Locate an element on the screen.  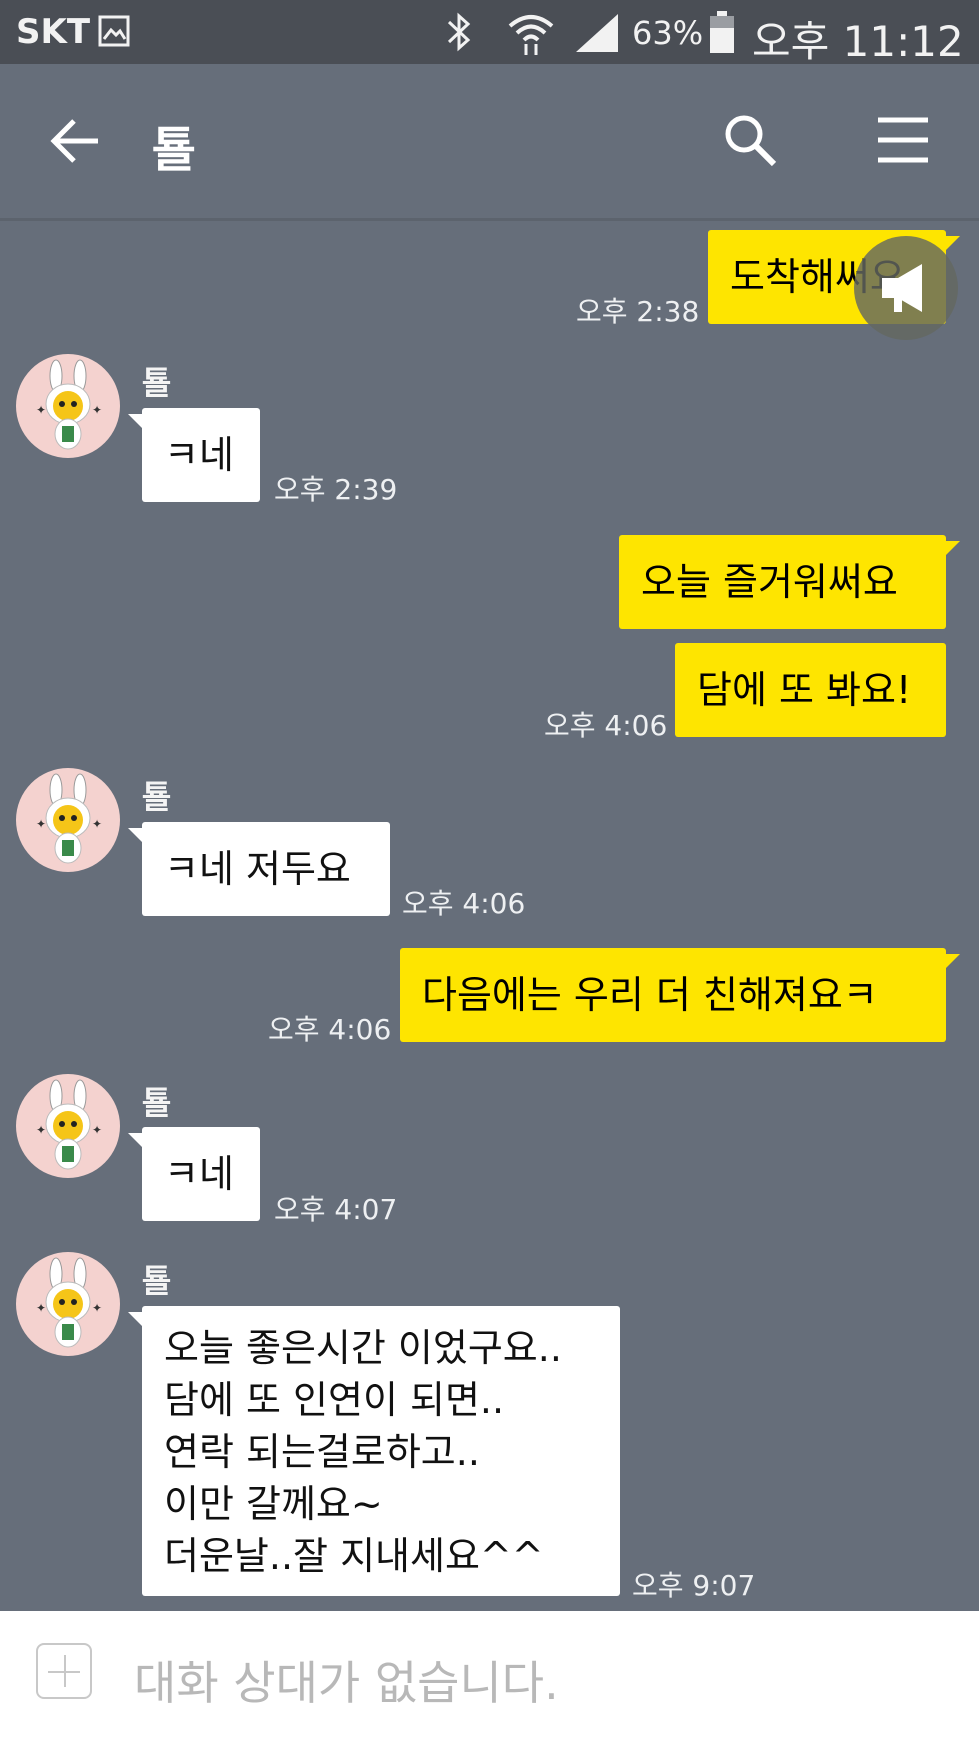
my-message-bubble: 담에 또 봐요! is located at coordinates (810, 690).